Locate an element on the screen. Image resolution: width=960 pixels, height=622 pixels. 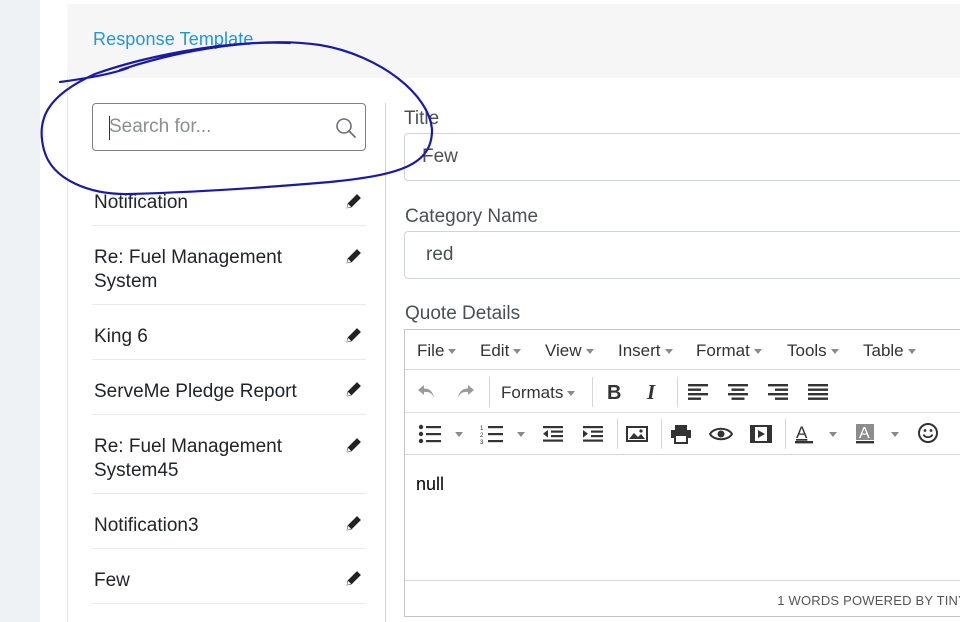
list-item-label: Notification3 is located at coordinates (146, 525).